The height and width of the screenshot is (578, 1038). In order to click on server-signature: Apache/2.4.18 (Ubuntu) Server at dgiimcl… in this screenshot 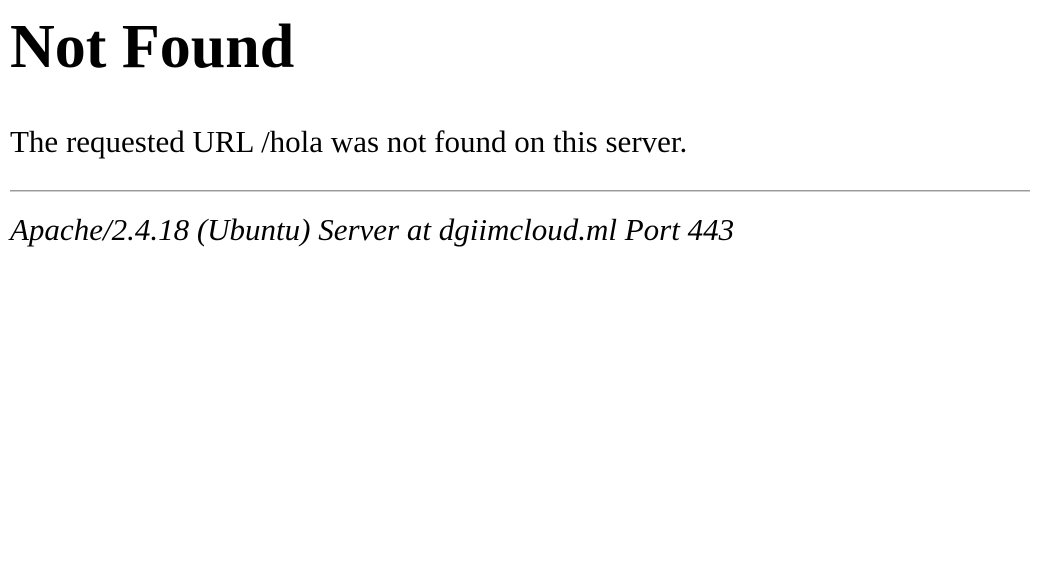, I will do `click(372, 229)`.